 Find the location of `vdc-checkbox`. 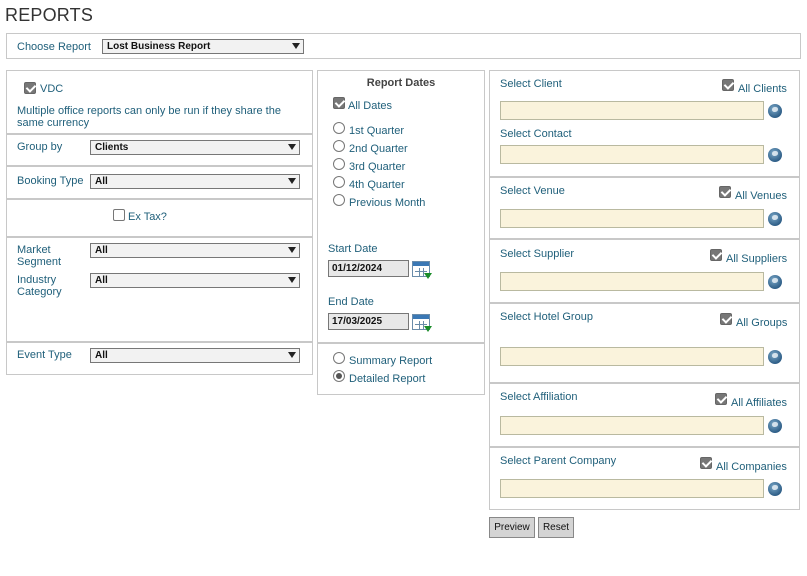

vdc-checkbox is located at coordinates (30, 88).